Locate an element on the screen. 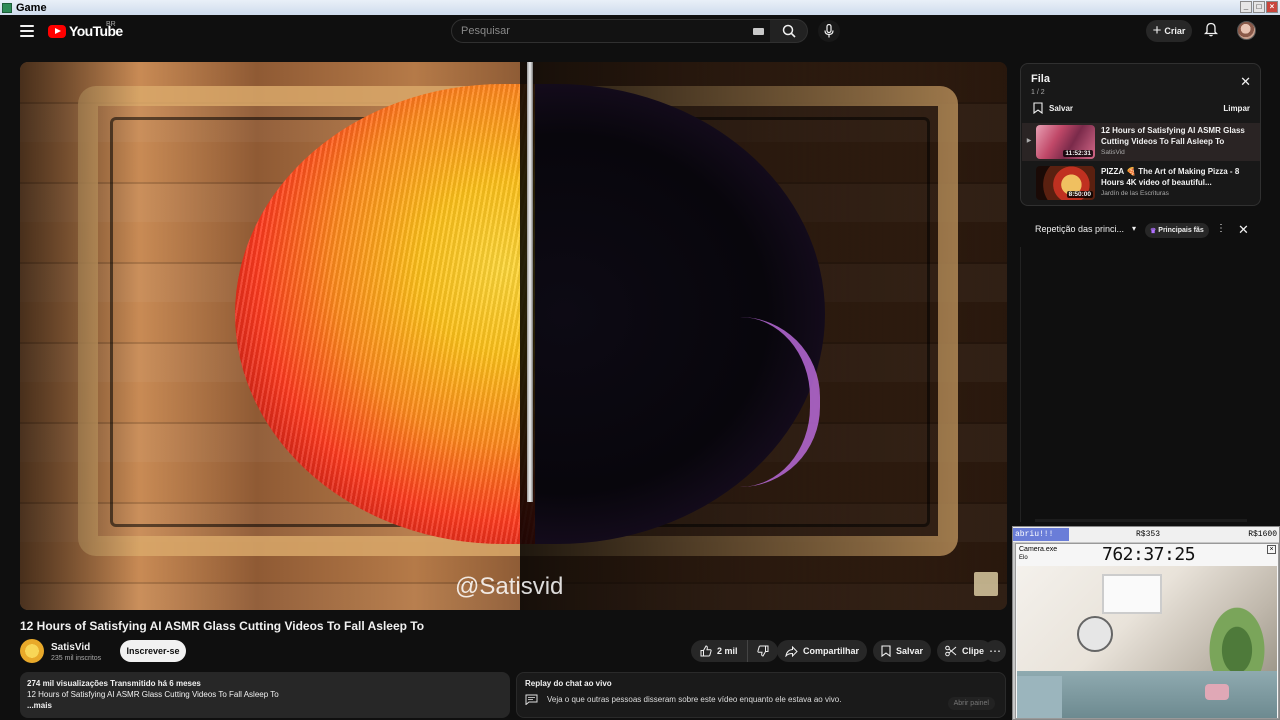 The height and width of the screenshot is (720, 1280). queue-item-channel: SatisVid is located at coordinates (1113, 152).